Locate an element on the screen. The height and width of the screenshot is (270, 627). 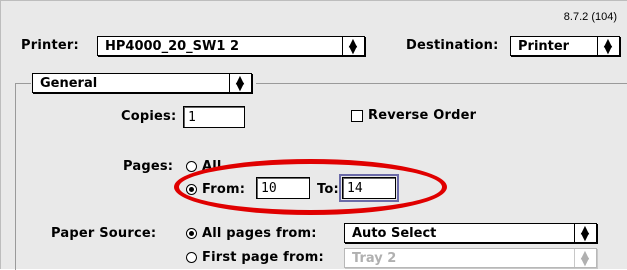
first-page-source-popup: Tray 2 ▲ ▼ is located at coordinates (470, 258).